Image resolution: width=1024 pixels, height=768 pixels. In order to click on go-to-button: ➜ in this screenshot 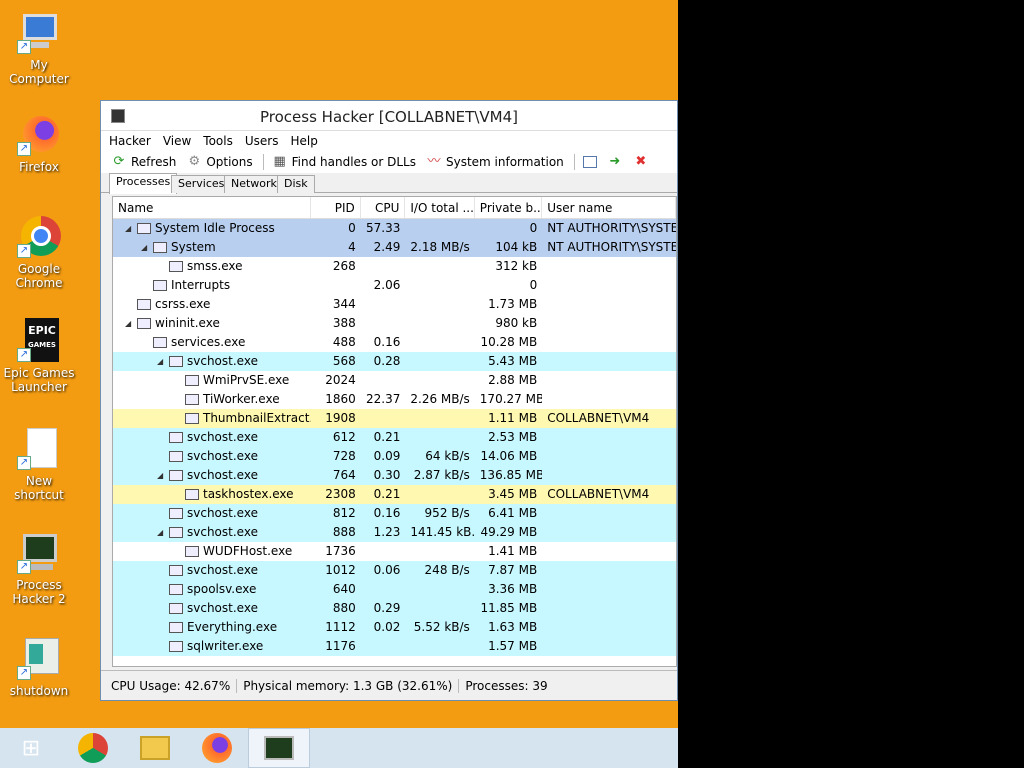, I will do `click(617, 162)`.